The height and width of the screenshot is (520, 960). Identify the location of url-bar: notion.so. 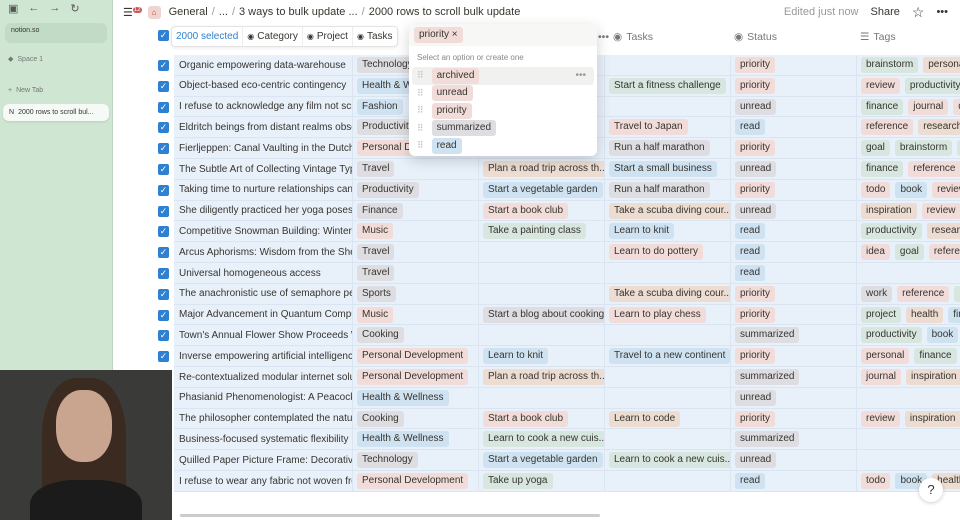
(56, 33).